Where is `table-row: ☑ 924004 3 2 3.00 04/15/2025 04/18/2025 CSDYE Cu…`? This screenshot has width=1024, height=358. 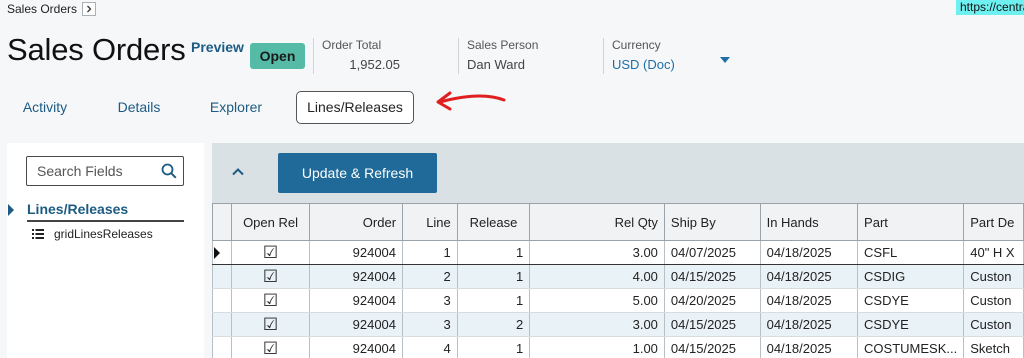
table-row: ☑ 924004 3 2 3.00 04/15/2025 04/18/2025 CSDYE Cu… is located at coordinates (617, 324).